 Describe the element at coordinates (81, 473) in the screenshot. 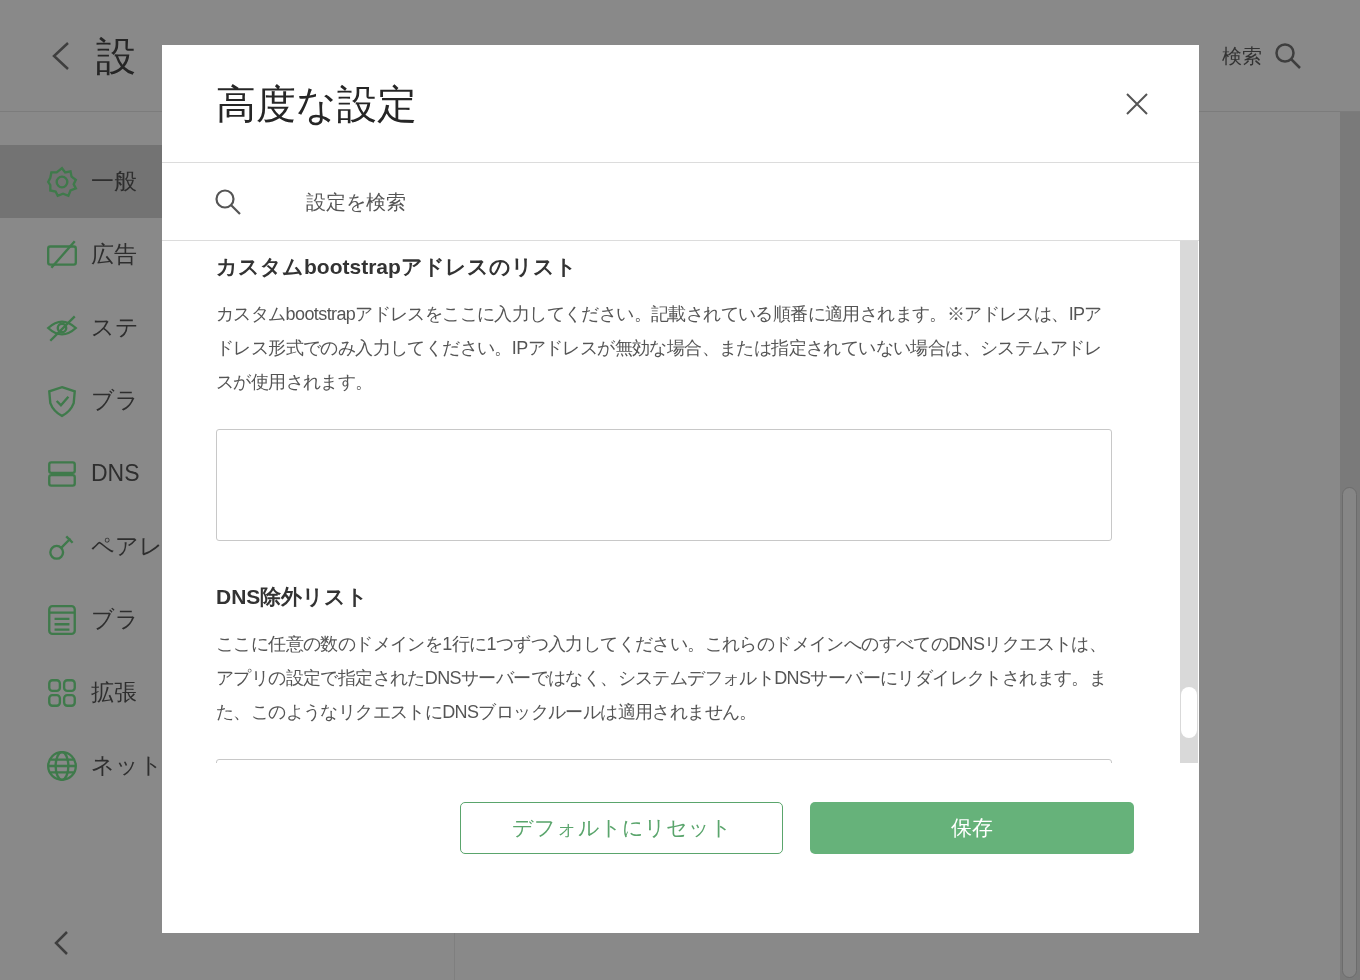

I see `sidebar-item: DNS` at that location.